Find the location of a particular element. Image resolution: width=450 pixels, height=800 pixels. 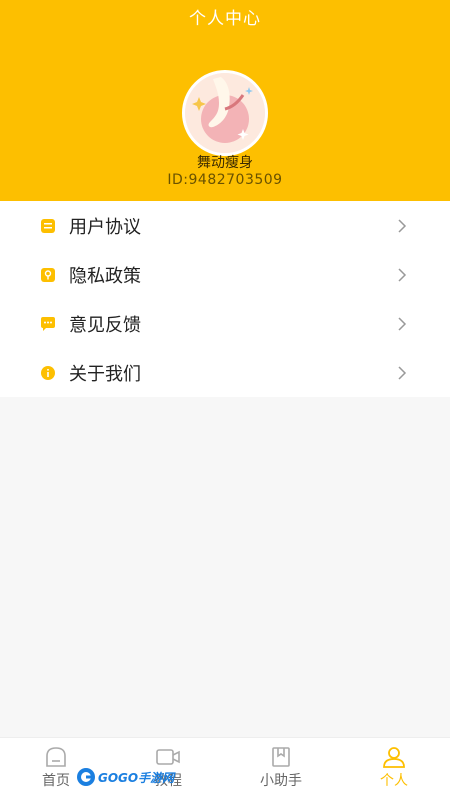

bookmark-book-icon is located at coordinates (281, 757).